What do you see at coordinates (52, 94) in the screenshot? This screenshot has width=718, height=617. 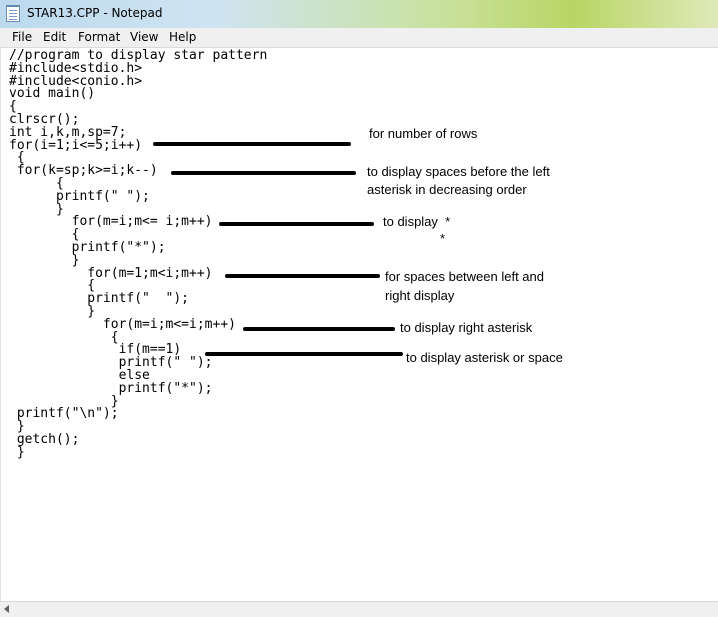 I see `code-line: void main()` at bounding box center [52, 94].